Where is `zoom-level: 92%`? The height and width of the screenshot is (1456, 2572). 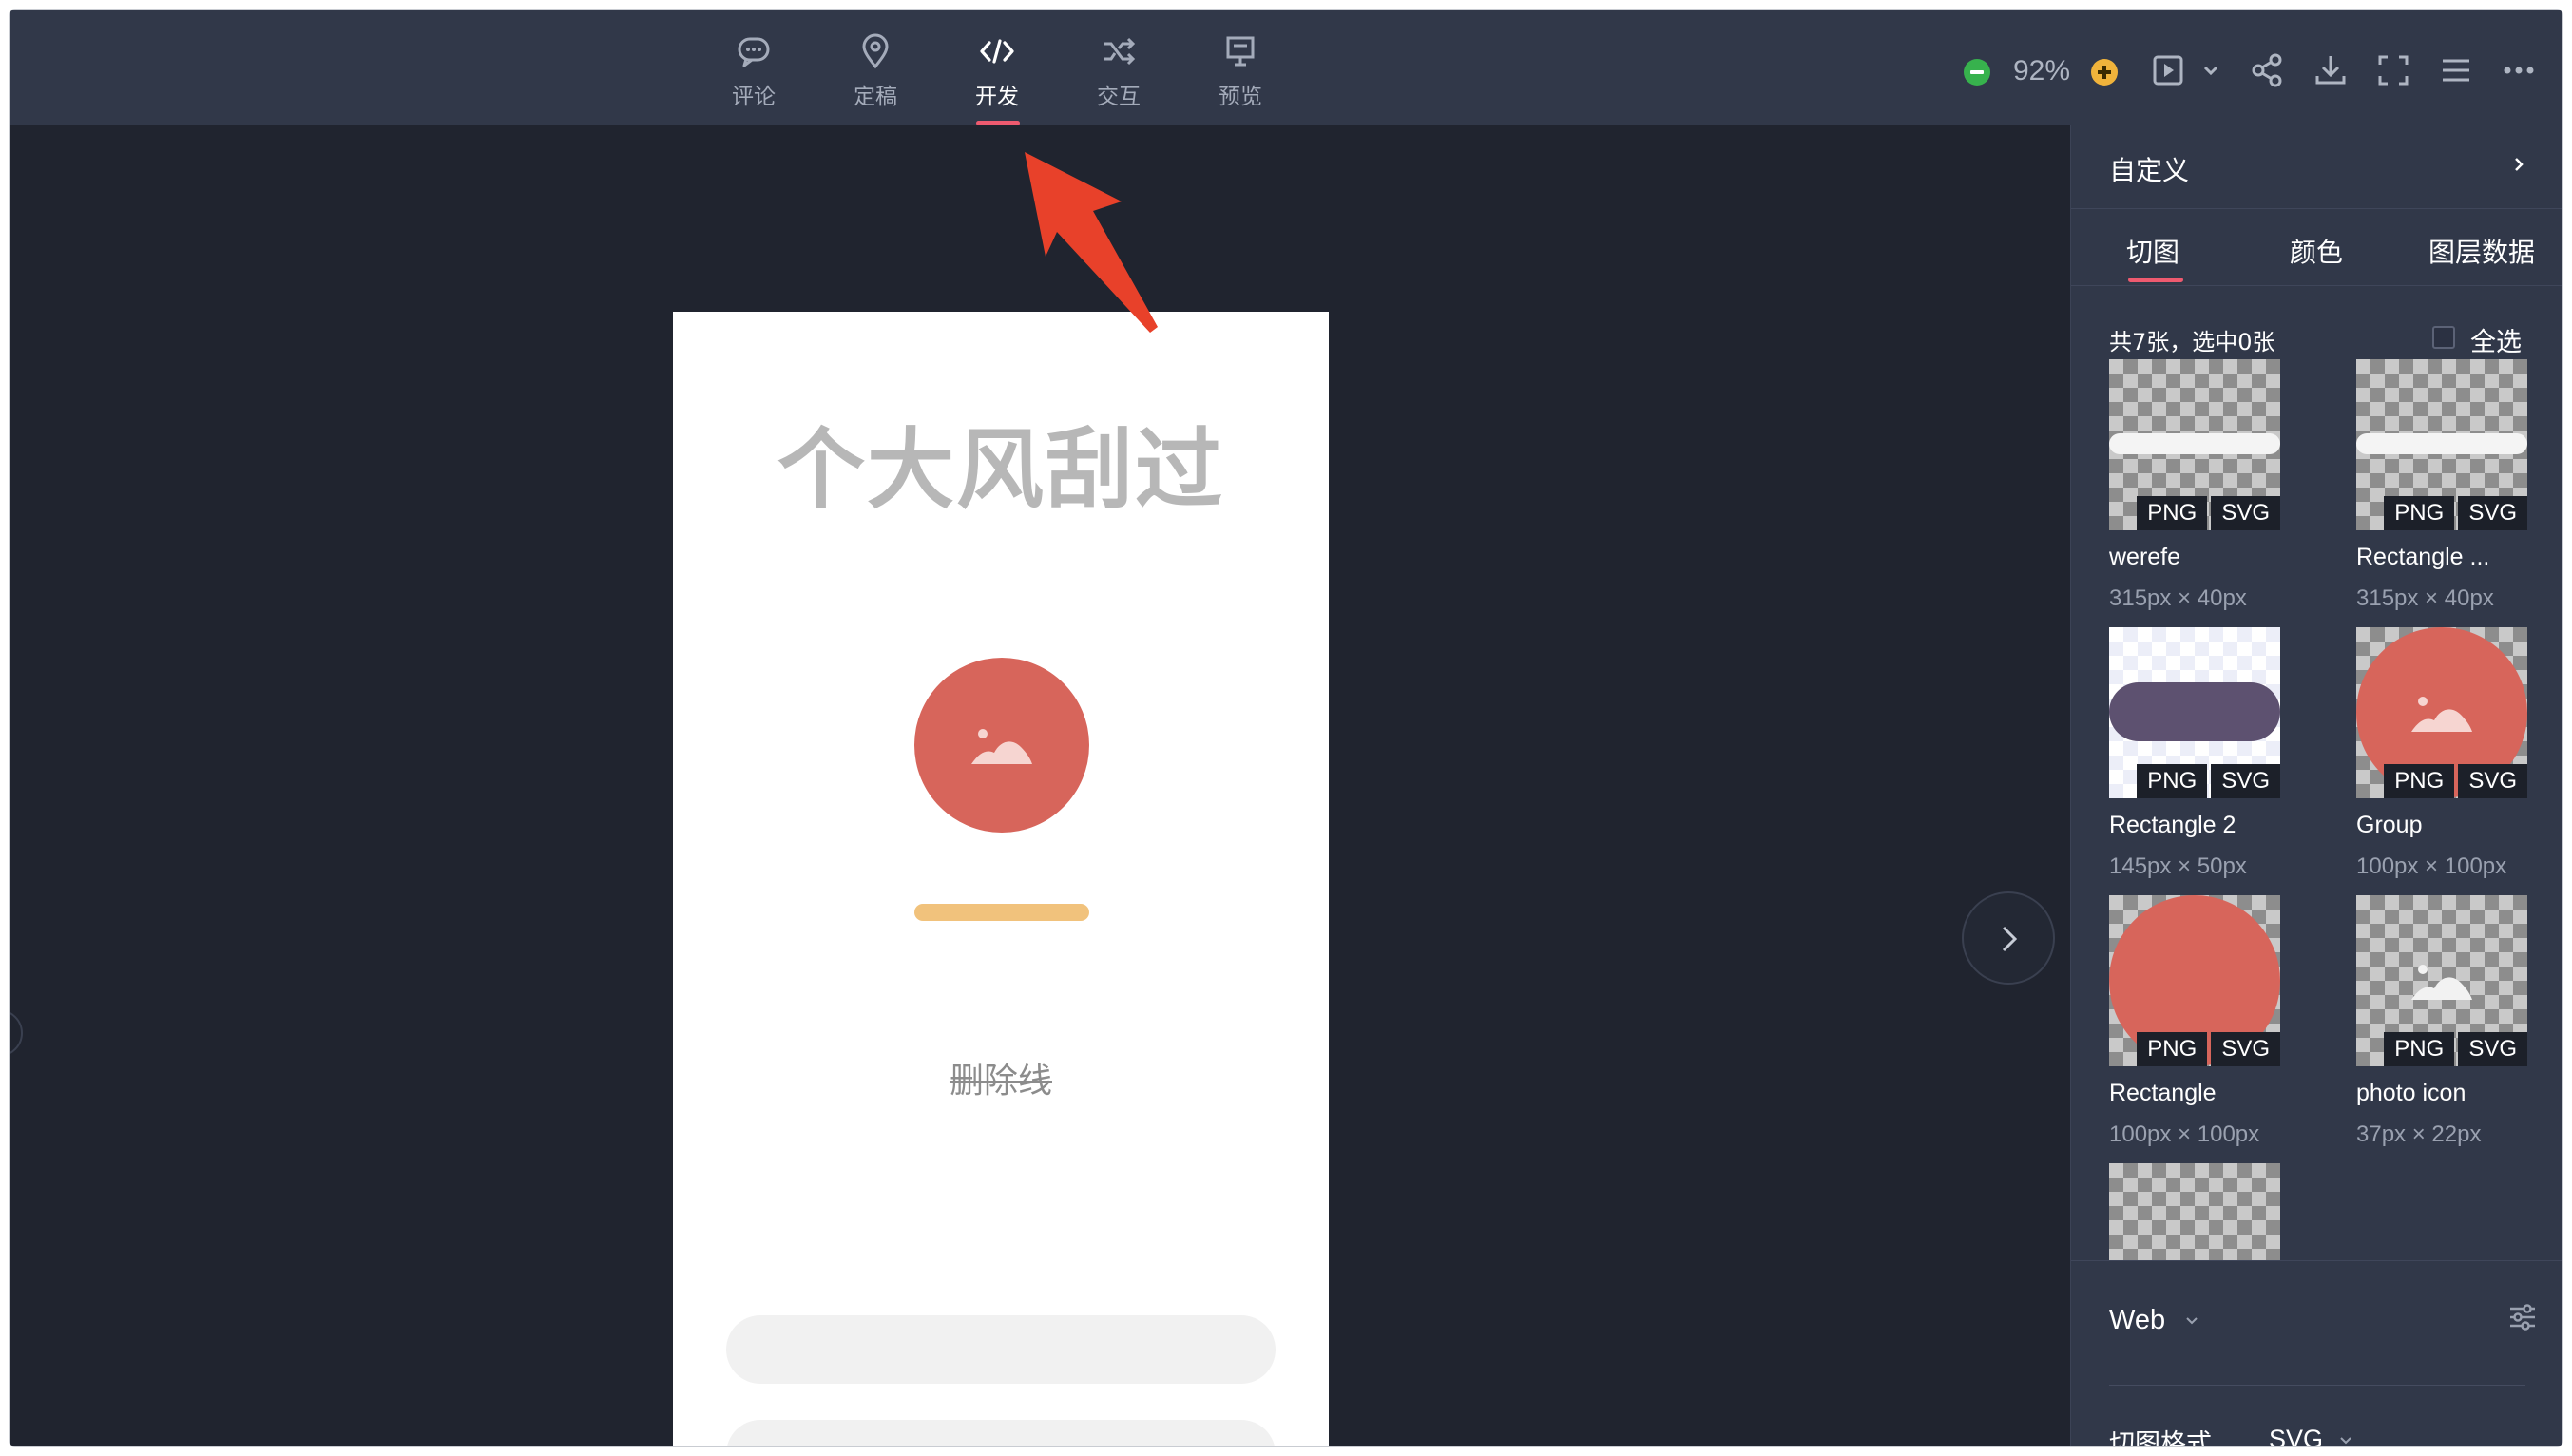
zoom-level: 92% is located at coordinates (2041, 70).